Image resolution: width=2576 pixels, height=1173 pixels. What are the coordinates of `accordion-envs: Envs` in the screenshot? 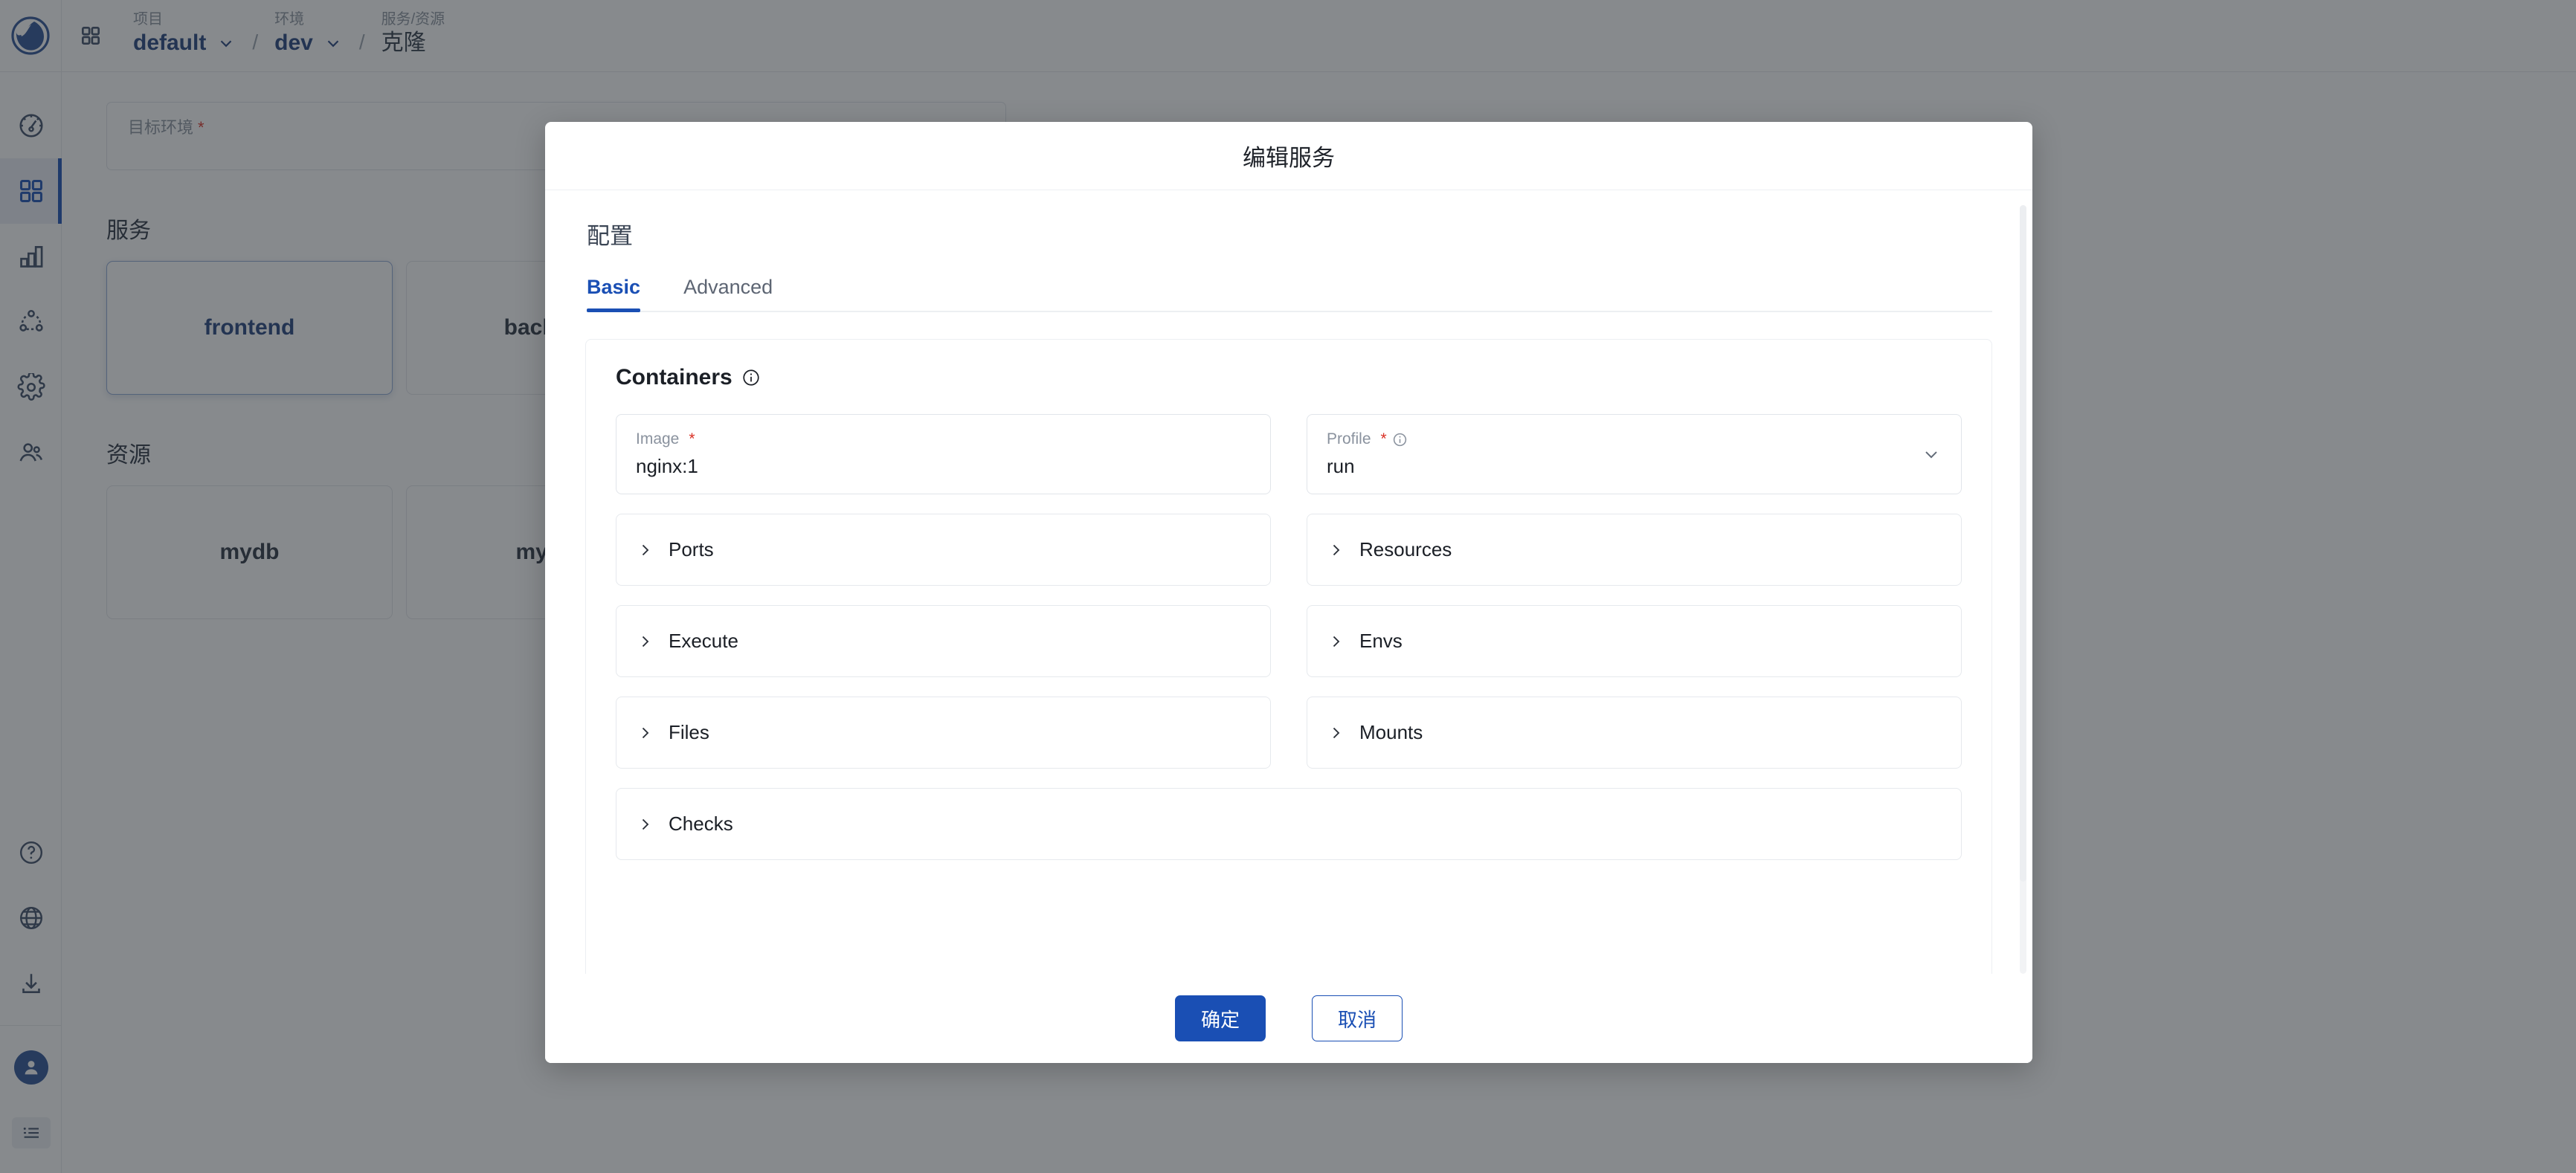 It's located at (1634, 641).